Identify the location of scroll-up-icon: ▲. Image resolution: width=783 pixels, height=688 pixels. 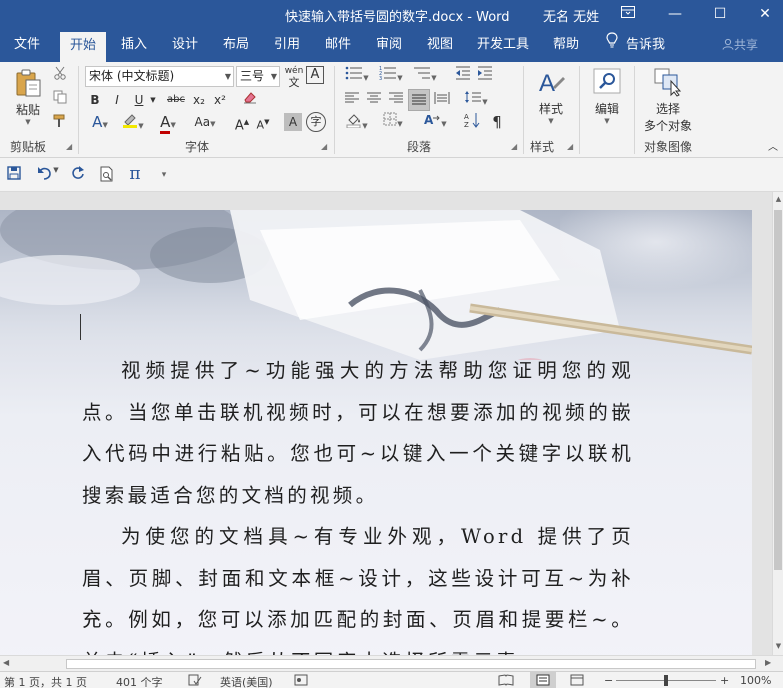
(778, 199).